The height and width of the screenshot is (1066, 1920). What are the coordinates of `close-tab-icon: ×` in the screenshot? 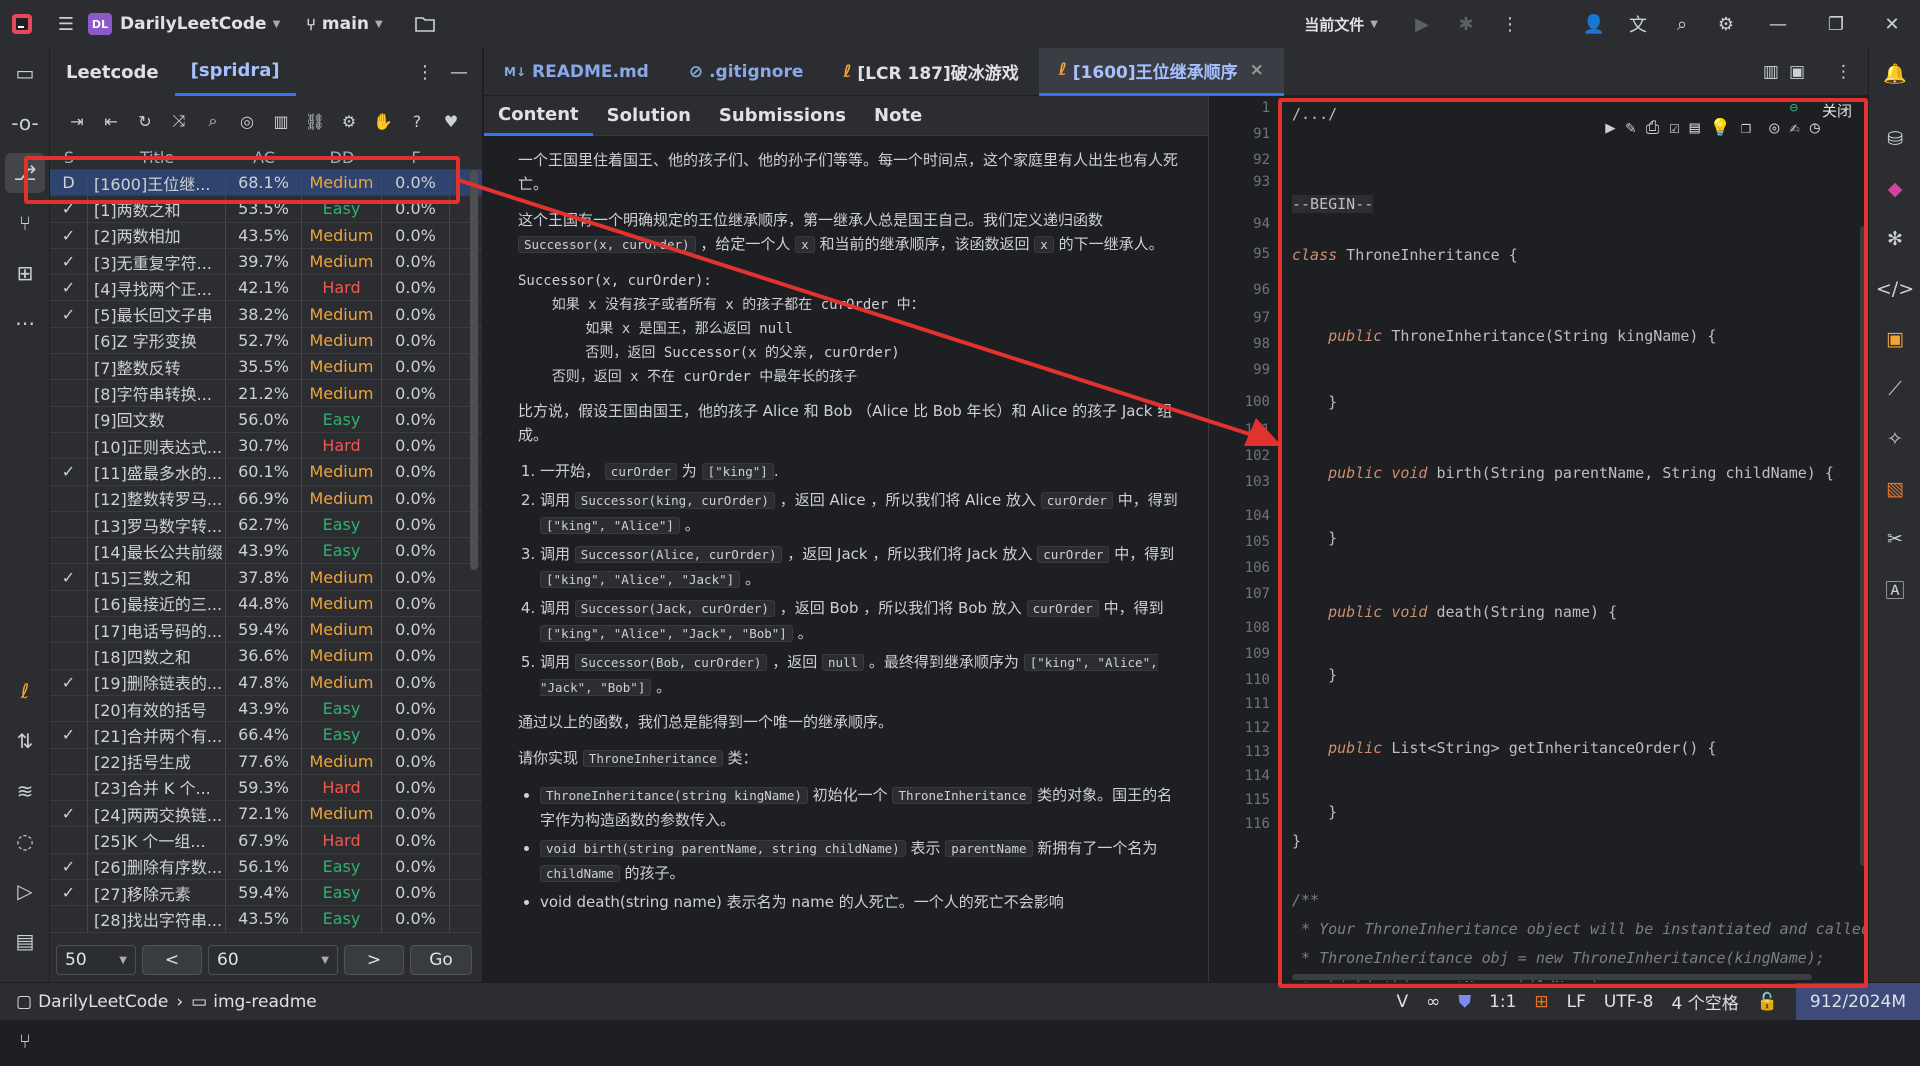 It's located at (1257, 70).